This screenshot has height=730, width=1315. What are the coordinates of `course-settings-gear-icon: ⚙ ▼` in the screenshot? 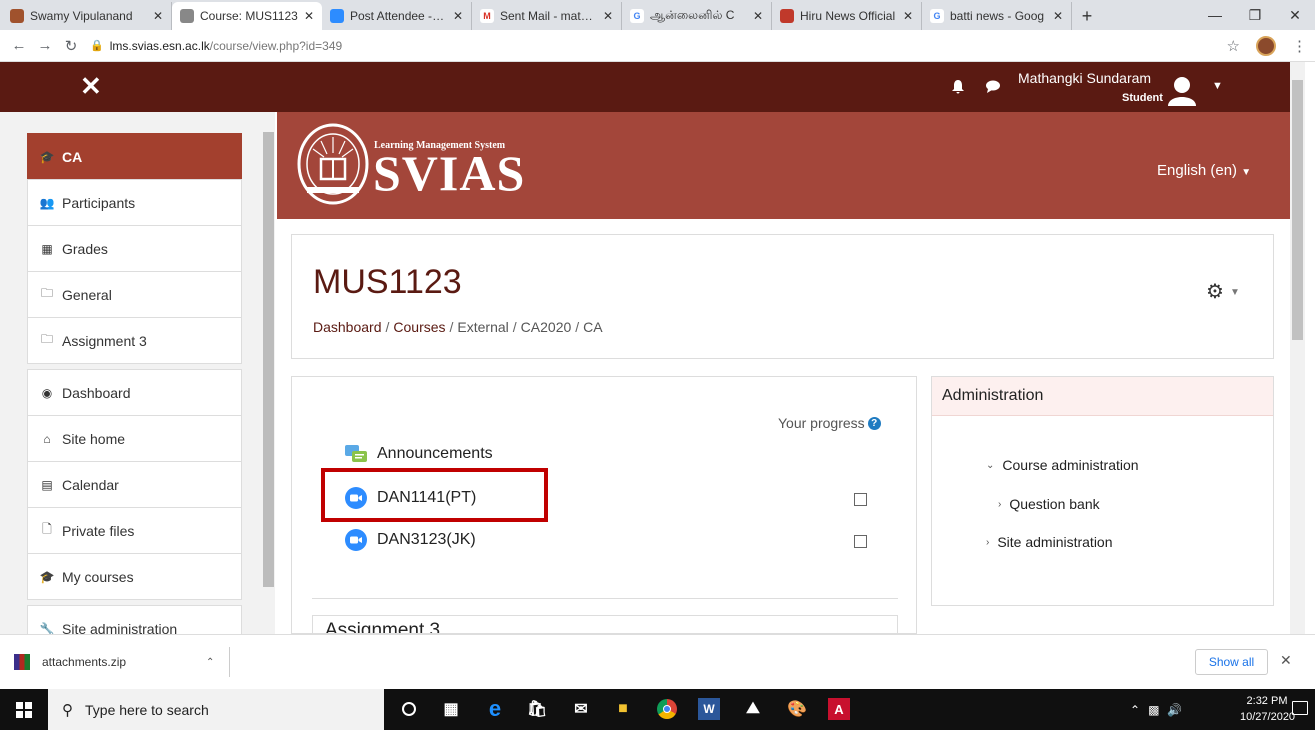 It's located at (1223, 291).